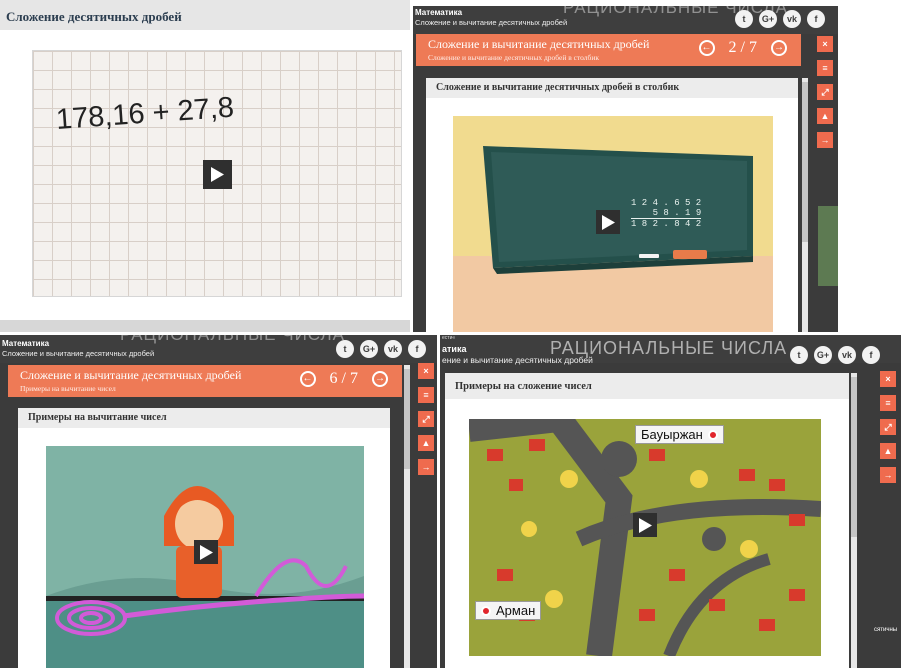 The width and height of the screenshot is (901, 668). Describe the element at coordinates (204, 418) in the screenshot. I see `slide-title: Примеры на вычитание чисел` at that location.